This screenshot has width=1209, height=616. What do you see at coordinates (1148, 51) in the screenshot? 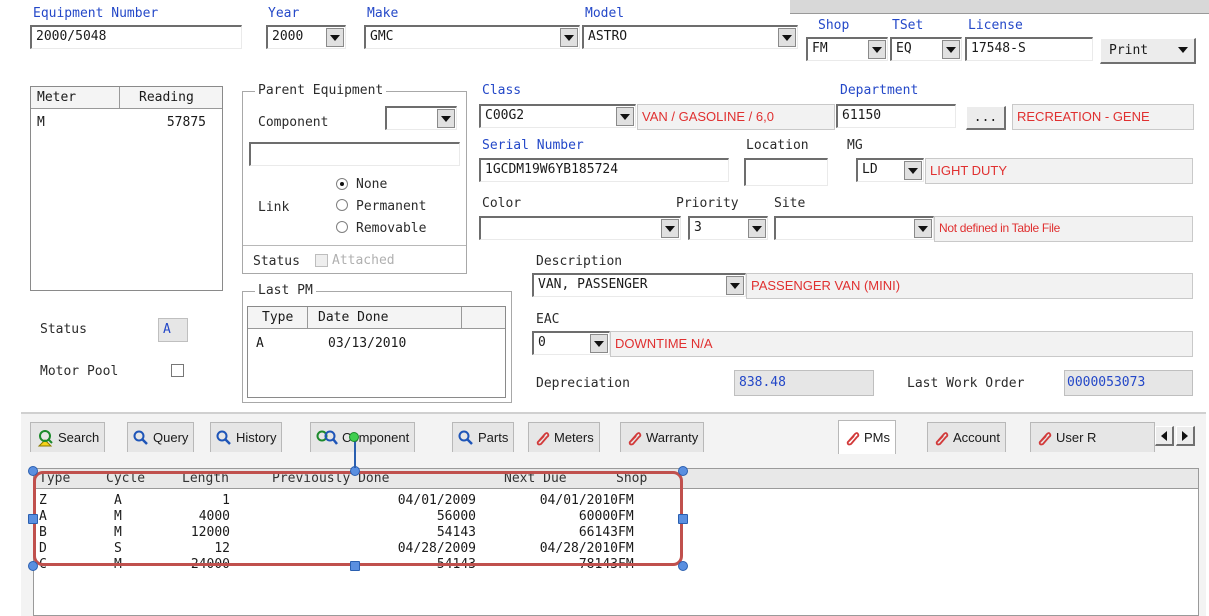
I see `print-button: Print` at bounding box center [1148, 51].